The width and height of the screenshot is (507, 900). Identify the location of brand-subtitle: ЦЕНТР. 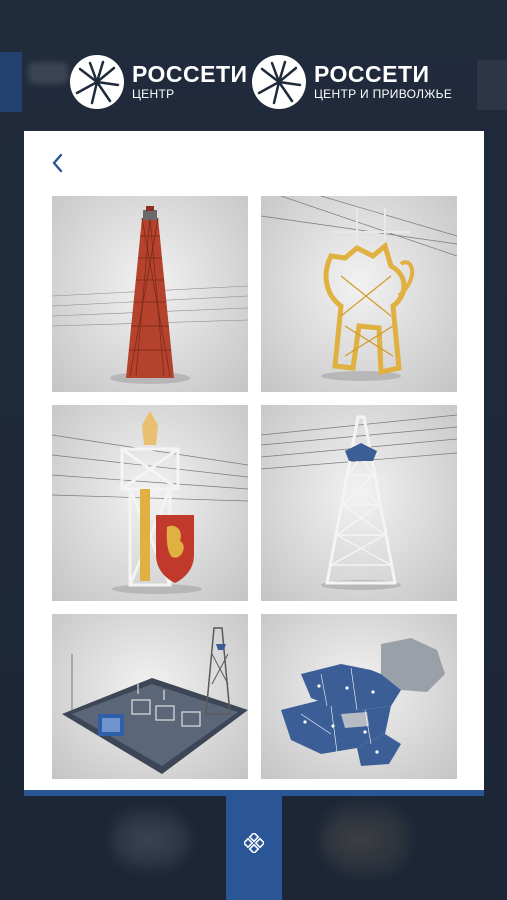
(153, 94).